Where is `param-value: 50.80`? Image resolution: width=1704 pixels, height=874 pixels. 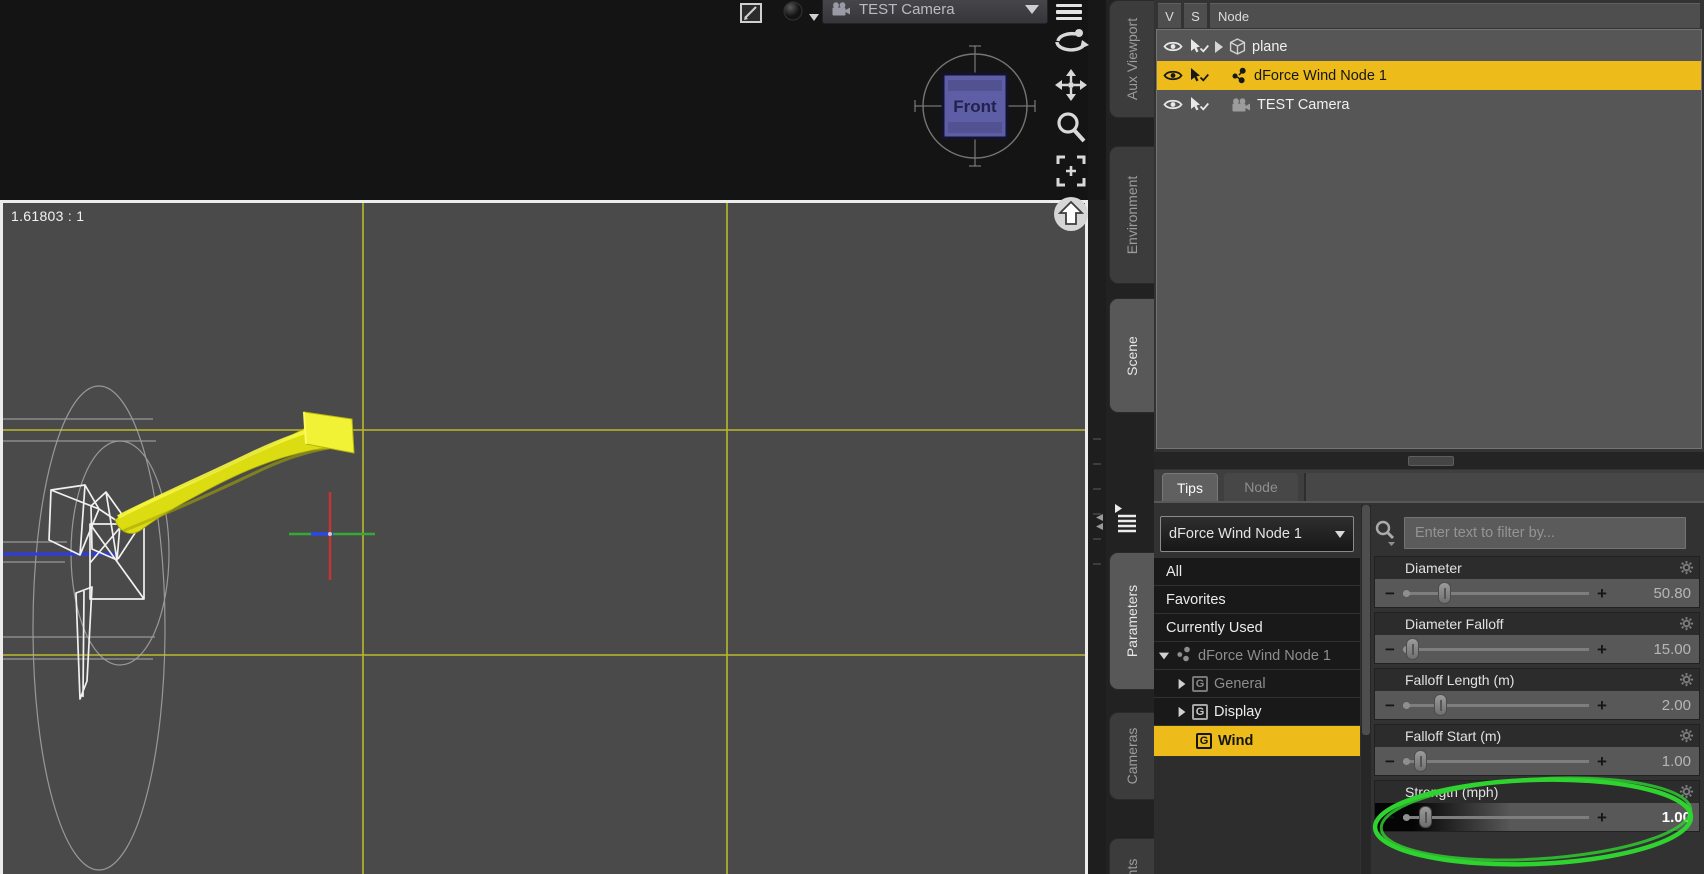
param-value: 50.80 is located at coordinates (1662, 593).